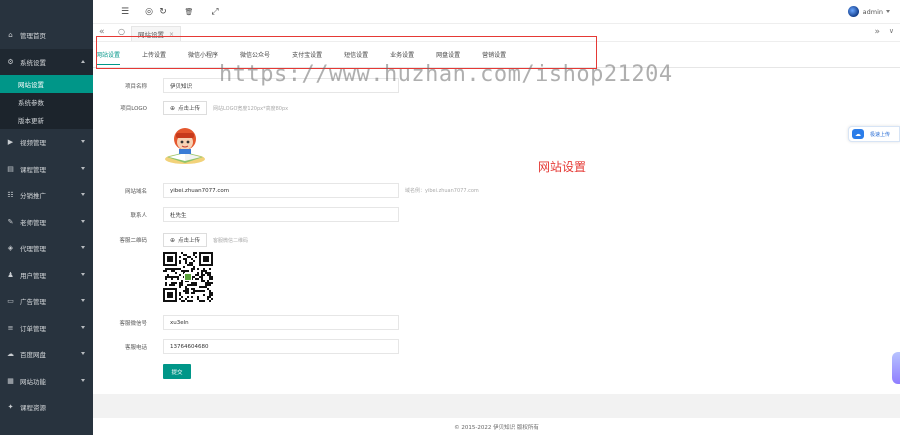 This screenshot has height=435, width=900. I want to click on form-row-wechat: 客服微信号 xu3eln, so click(246, 322).